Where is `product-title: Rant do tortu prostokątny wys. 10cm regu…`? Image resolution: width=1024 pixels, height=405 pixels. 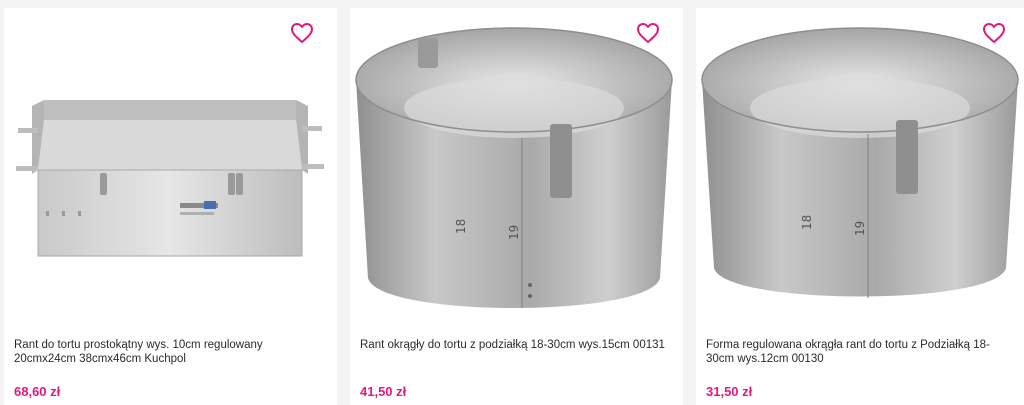
product-title: Rant do tortu prostokątny wys. 10cm regu… is located at coordinates (169, 352).